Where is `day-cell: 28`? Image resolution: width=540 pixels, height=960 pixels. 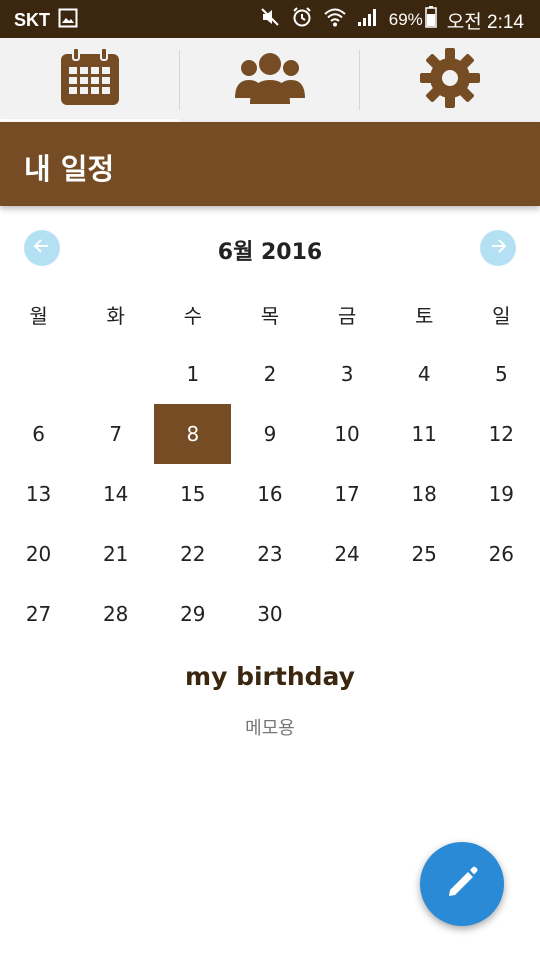 day-cell: 28 is located at coordinates (115, 614).